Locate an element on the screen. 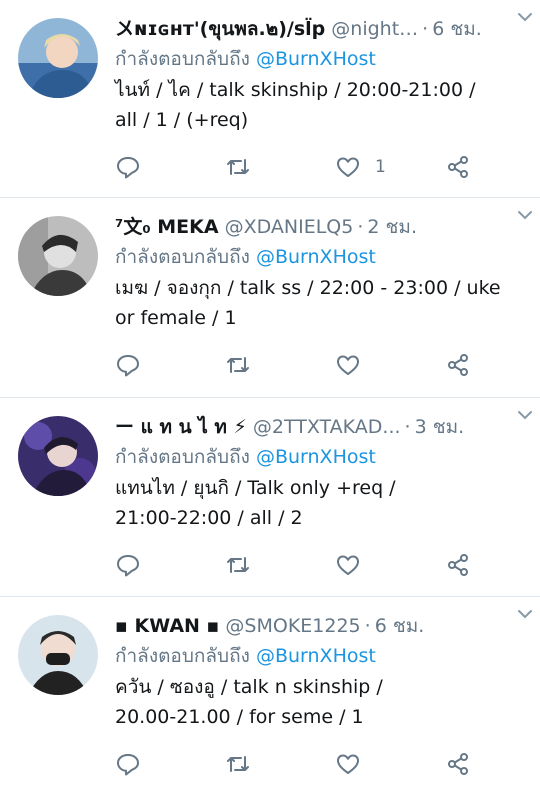 This screenshot has height=791, width=540. timestamp: 2 ชม. is located at coordinates (392, 227).